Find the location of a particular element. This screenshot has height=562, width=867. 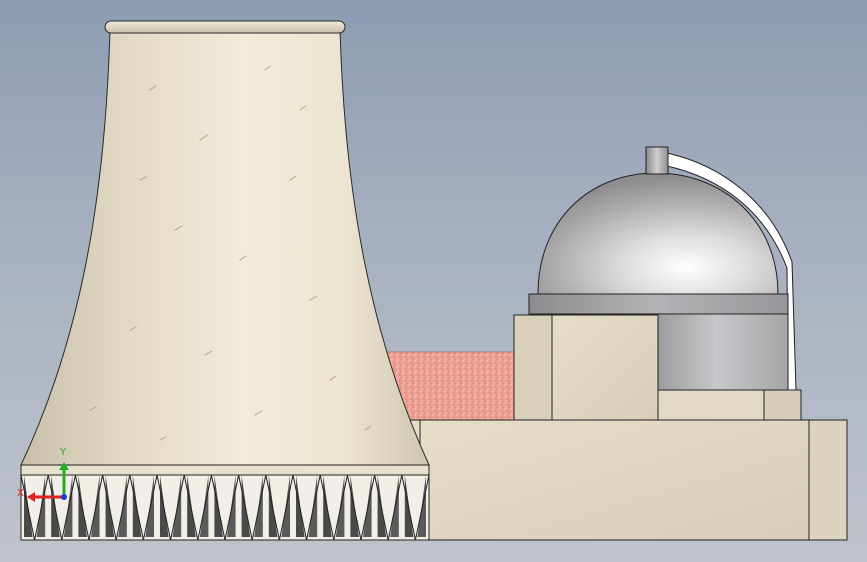

dome-vent-pipe is located at coordinates (657, 160).